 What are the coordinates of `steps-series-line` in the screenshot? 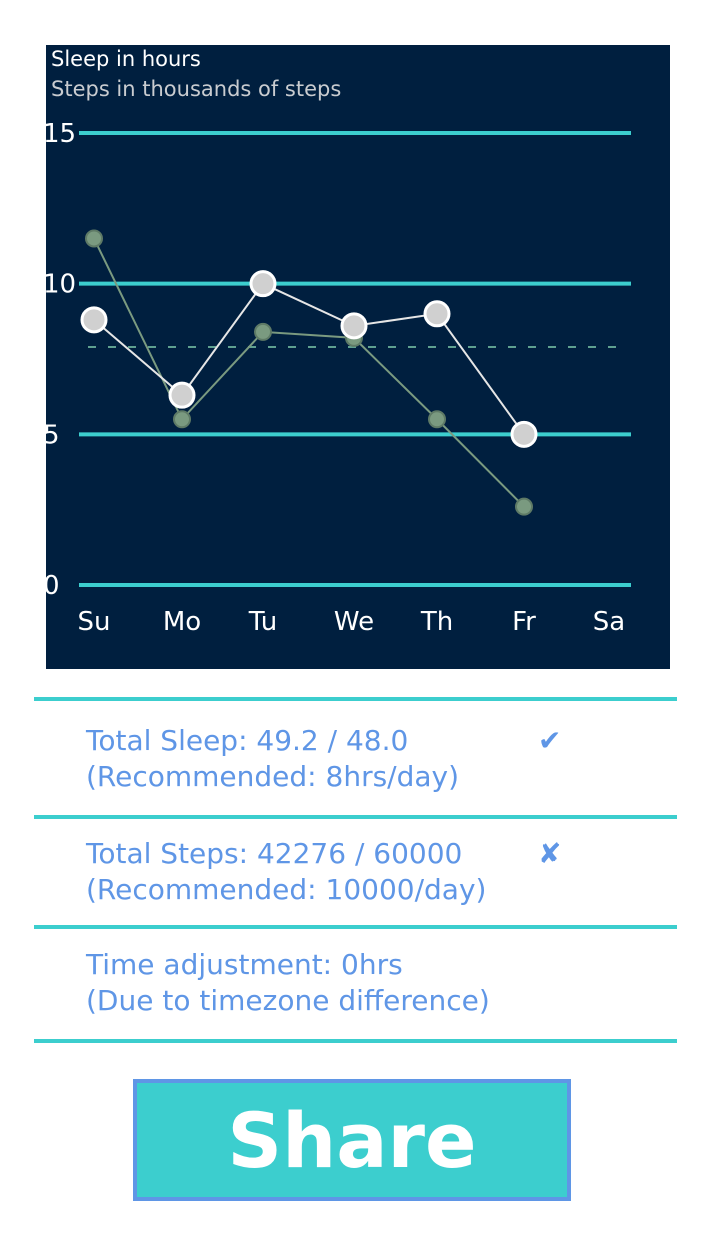 It's located at (309, 373).